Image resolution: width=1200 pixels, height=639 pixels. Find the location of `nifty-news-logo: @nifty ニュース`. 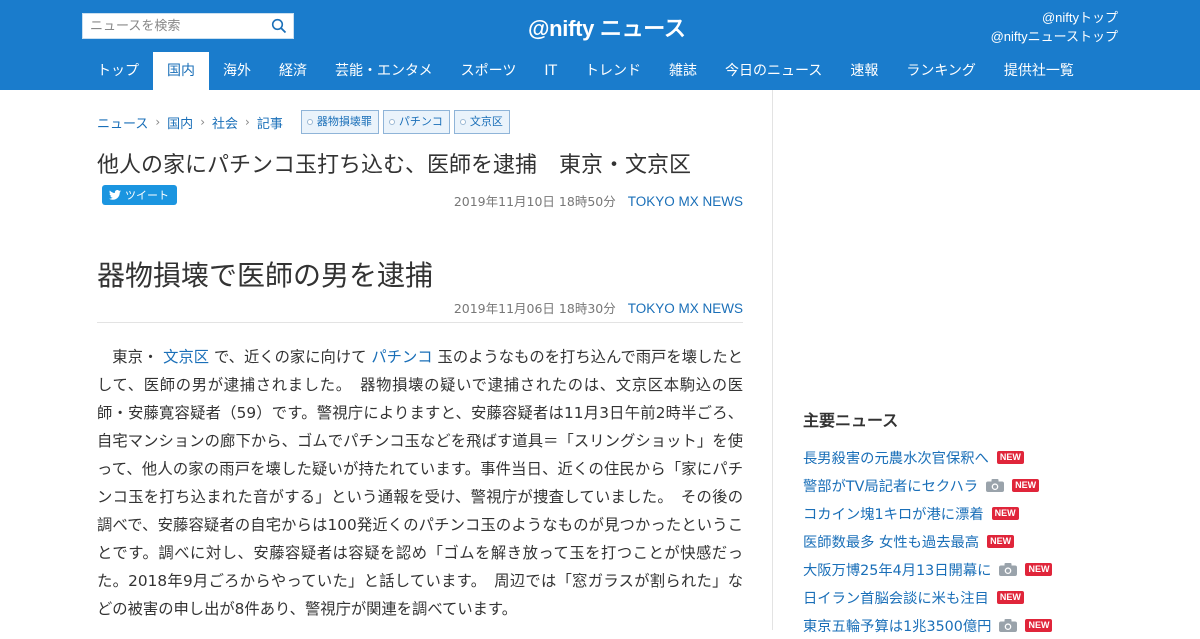

nifty-news-logo: @nifty ニュース is located at coordinates (607, 27).